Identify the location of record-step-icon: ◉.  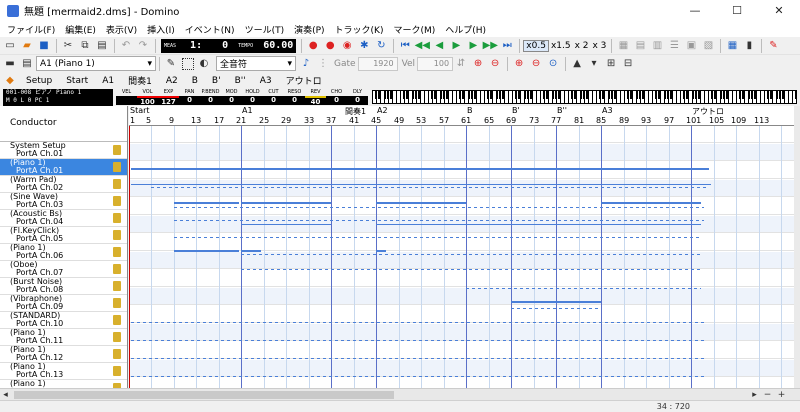
(347, 46).